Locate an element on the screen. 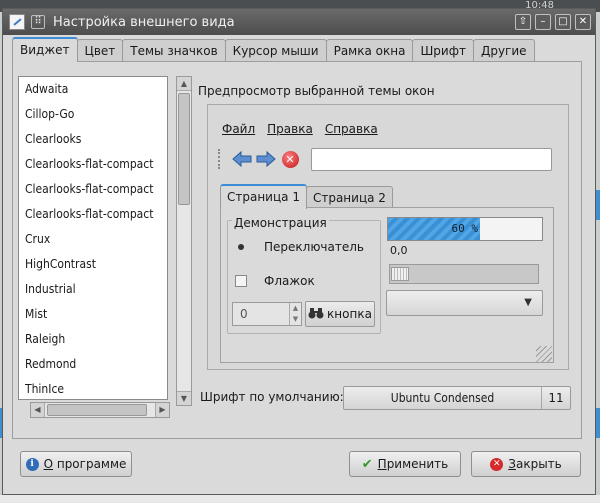 This screenshot has width=600, height=503. checkmark-icon: ✔ is located at coordinates (367, 464).